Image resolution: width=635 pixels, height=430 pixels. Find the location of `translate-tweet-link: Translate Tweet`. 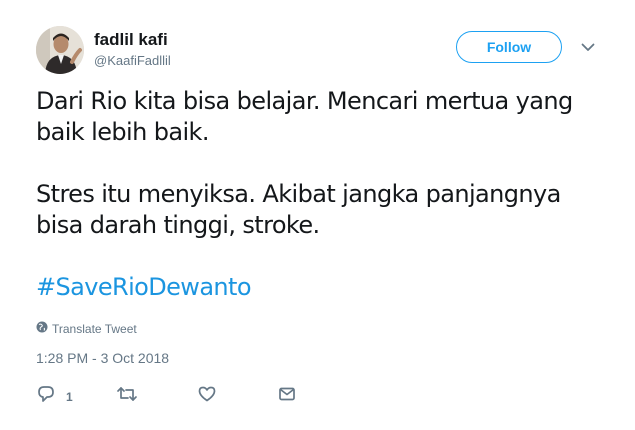

translate-tweet-link: Translate Tweet is located at coordinates (86, 328).